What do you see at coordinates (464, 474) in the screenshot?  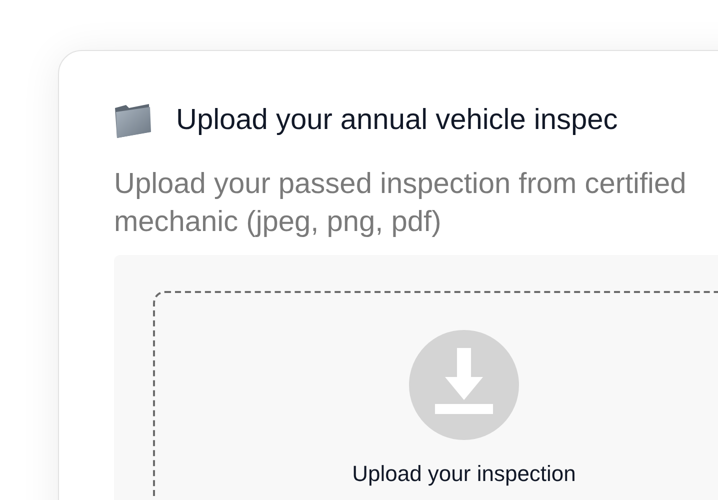 I see `dropzone-label: Upload your inspection` at bounding box center [464, 474].